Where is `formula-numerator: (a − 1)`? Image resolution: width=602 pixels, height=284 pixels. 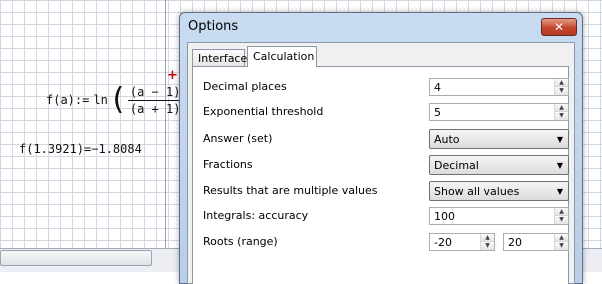
formula-numerator: (a − 1) is located at coordinates (155, 92).